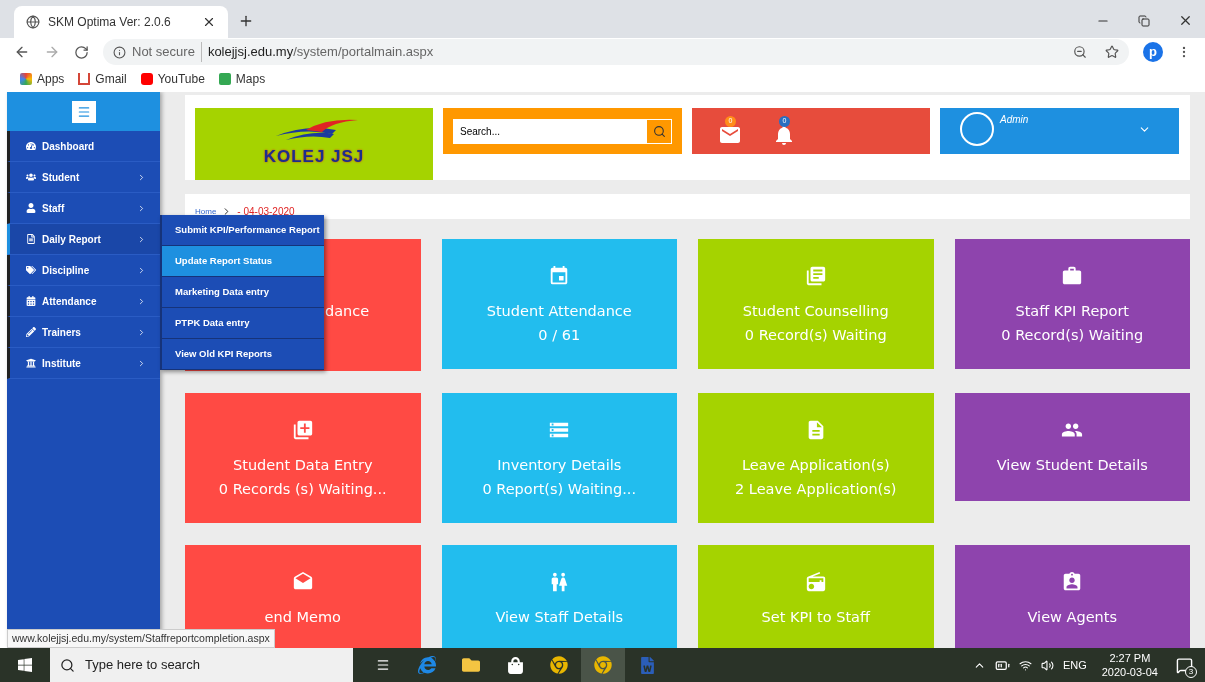  I want to click on gauge-icon, so click(31, 146).